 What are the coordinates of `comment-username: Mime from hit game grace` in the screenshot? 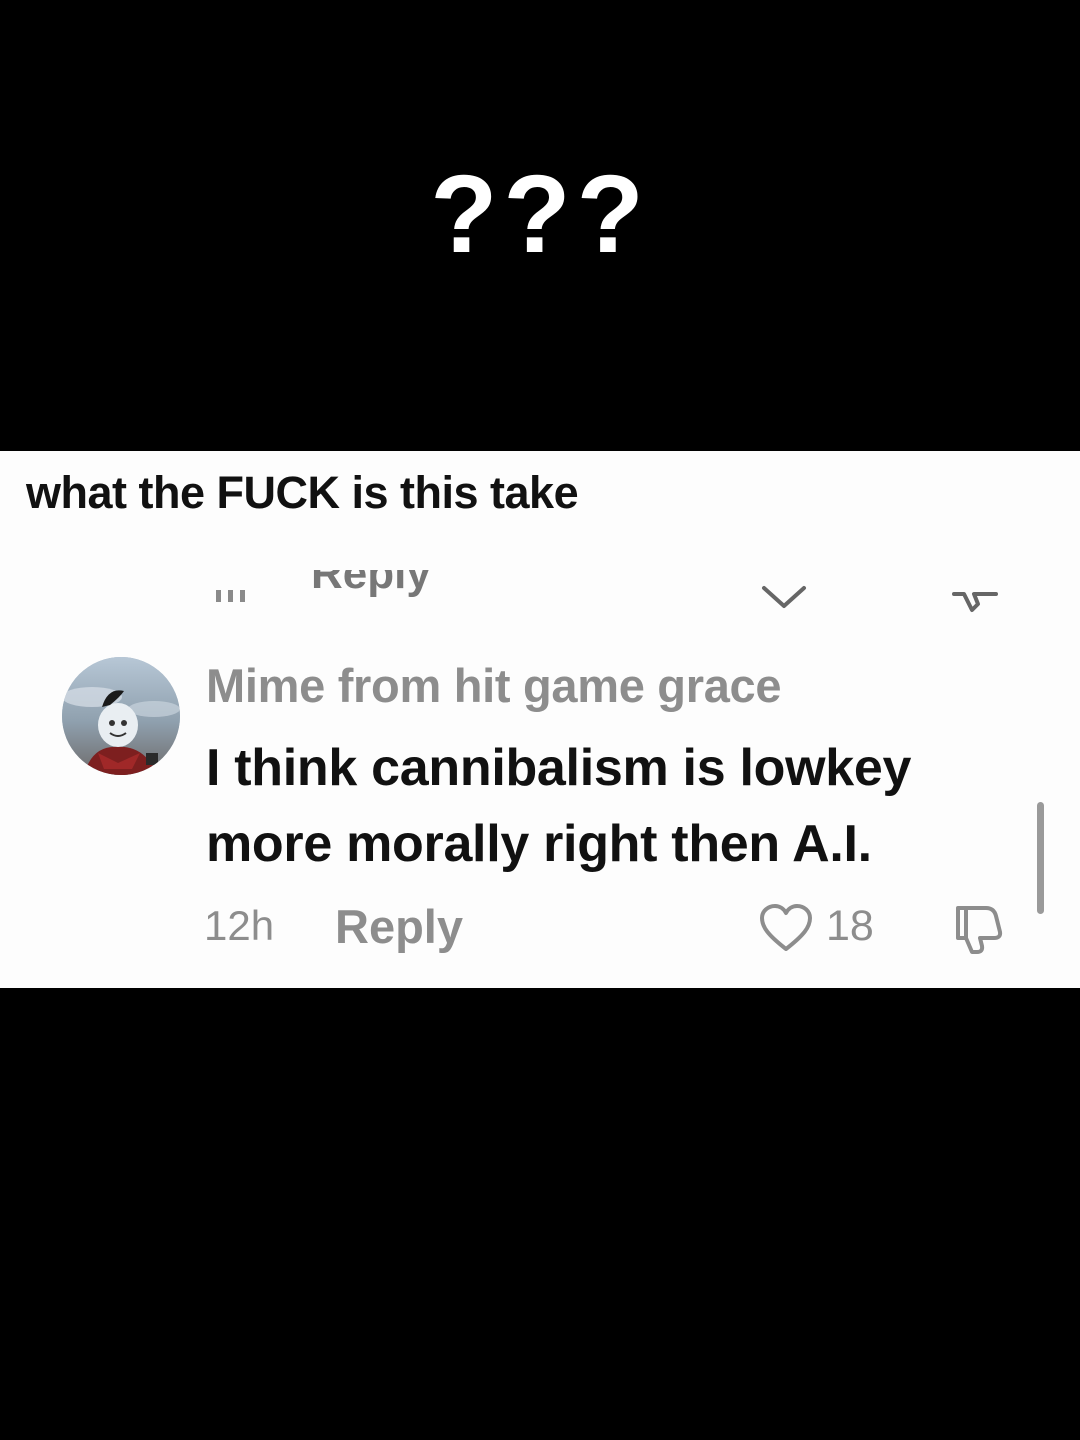 It's located at (494, 686).